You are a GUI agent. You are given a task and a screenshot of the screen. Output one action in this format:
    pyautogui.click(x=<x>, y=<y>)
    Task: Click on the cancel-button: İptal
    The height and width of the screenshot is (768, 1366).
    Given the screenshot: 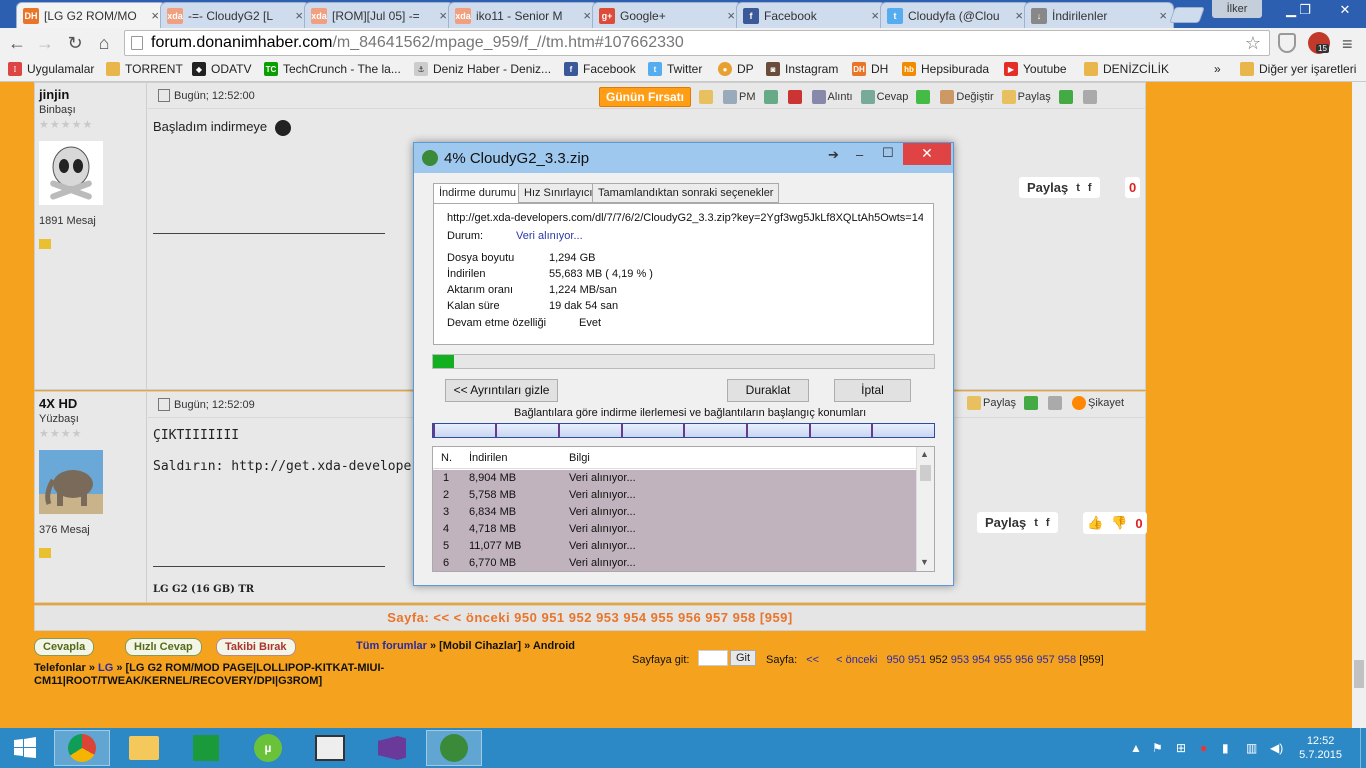 What is the action you would take?
    pyautogui.click(x=872, y=390)
    